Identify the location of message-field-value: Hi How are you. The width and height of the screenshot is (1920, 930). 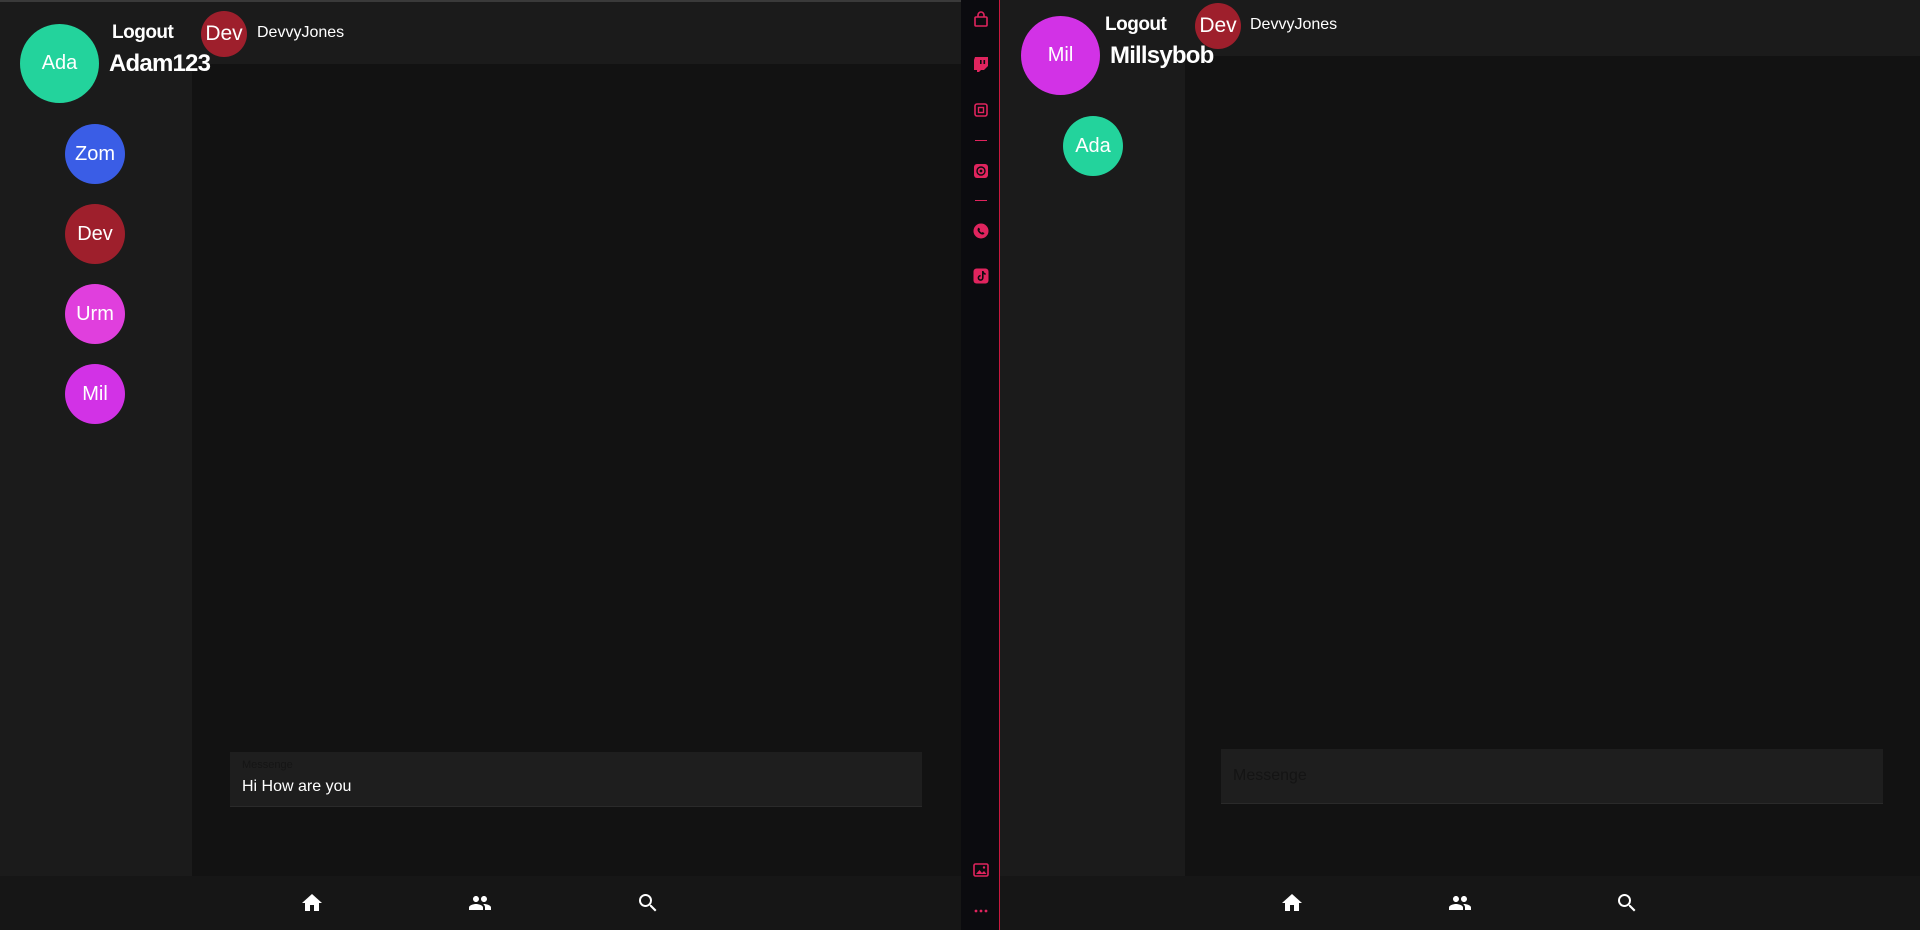
(296, 787).